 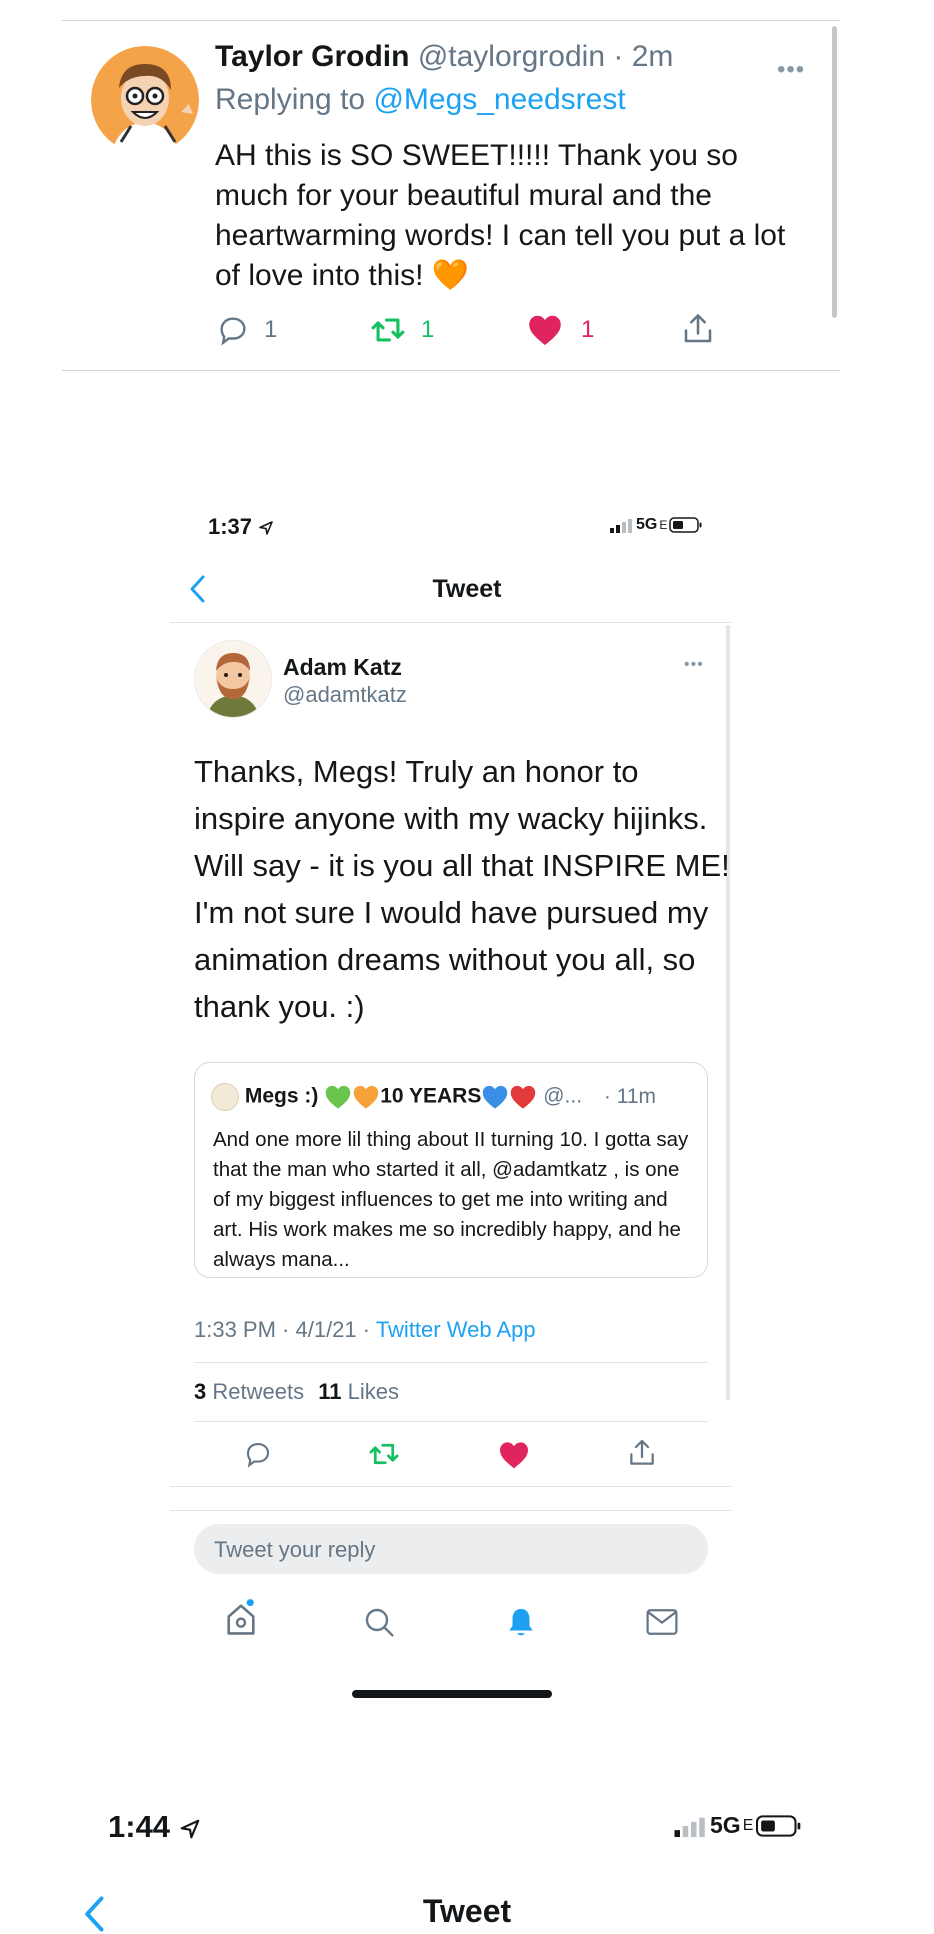 What do you see at coordinates (652, 56) in the screenshot?
I see `tweet-time: 2m` at bounding box center [652, 56].